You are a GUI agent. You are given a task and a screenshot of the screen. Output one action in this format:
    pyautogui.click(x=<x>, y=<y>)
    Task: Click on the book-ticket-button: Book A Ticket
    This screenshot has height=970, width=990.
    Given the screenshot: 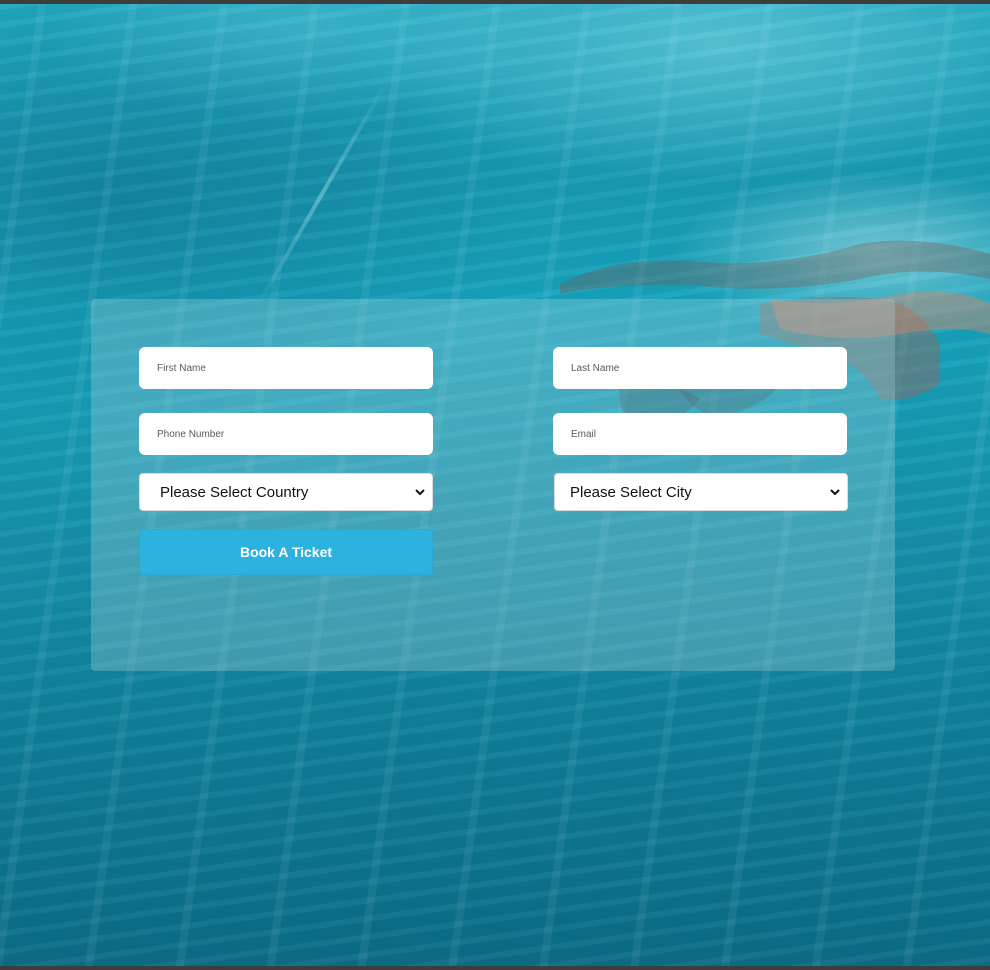 What is the action you would take?
    pyautogui.click(x=286, y=552)
    